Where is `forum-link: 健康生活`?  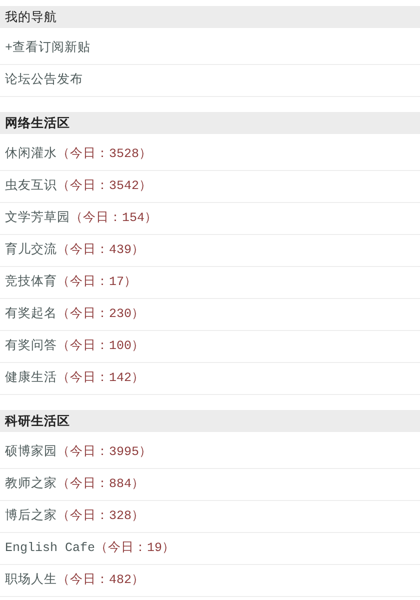 forum-link: 健康生活 is located at coordinates (31, 378).